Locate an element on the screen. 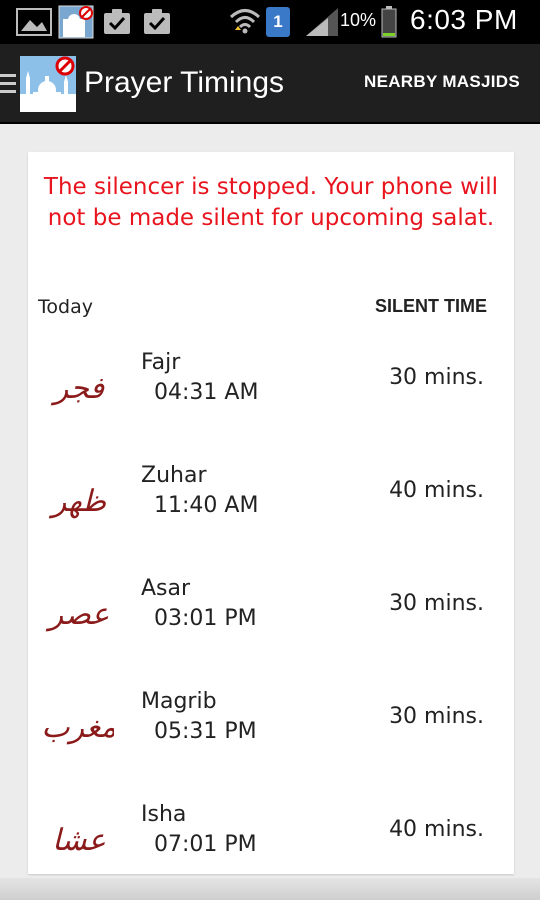 Image resolution: width=540 pixels, height=900 pixels. prayer-time: 04:31 AM is located at coordinates (206, 392).